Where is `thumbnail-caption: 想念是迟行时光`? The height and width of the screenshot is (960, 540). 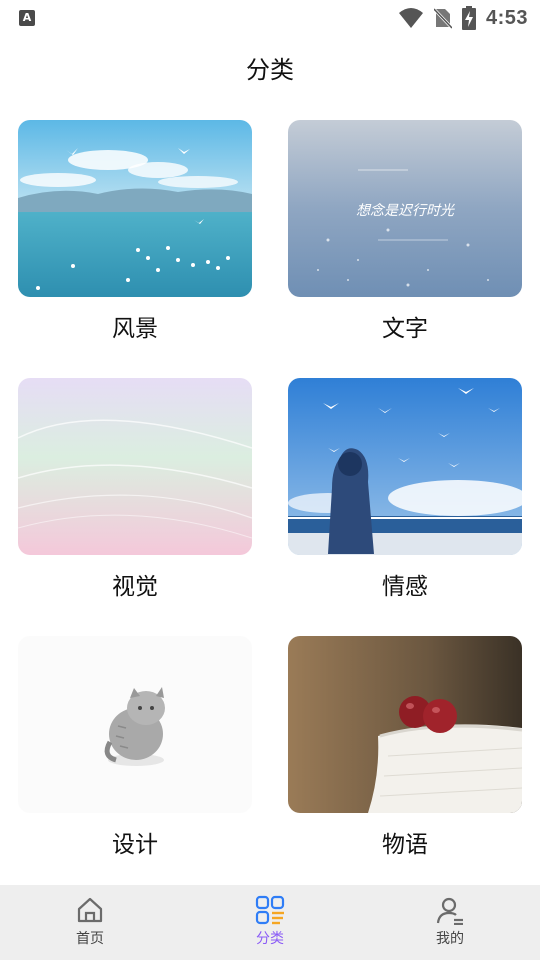 thumbnail-caption: 想念是迟行时光 is located at coordinates (405, 211).